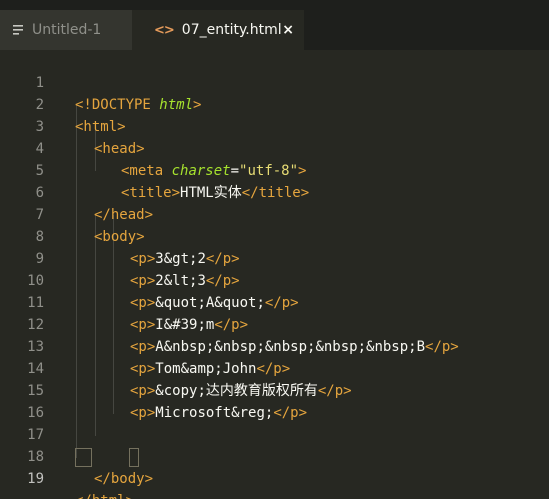 Image resolution: width=549 pixels, height=499 pixels. I want to click on body-close-tag: </body>, so click(124, 479).